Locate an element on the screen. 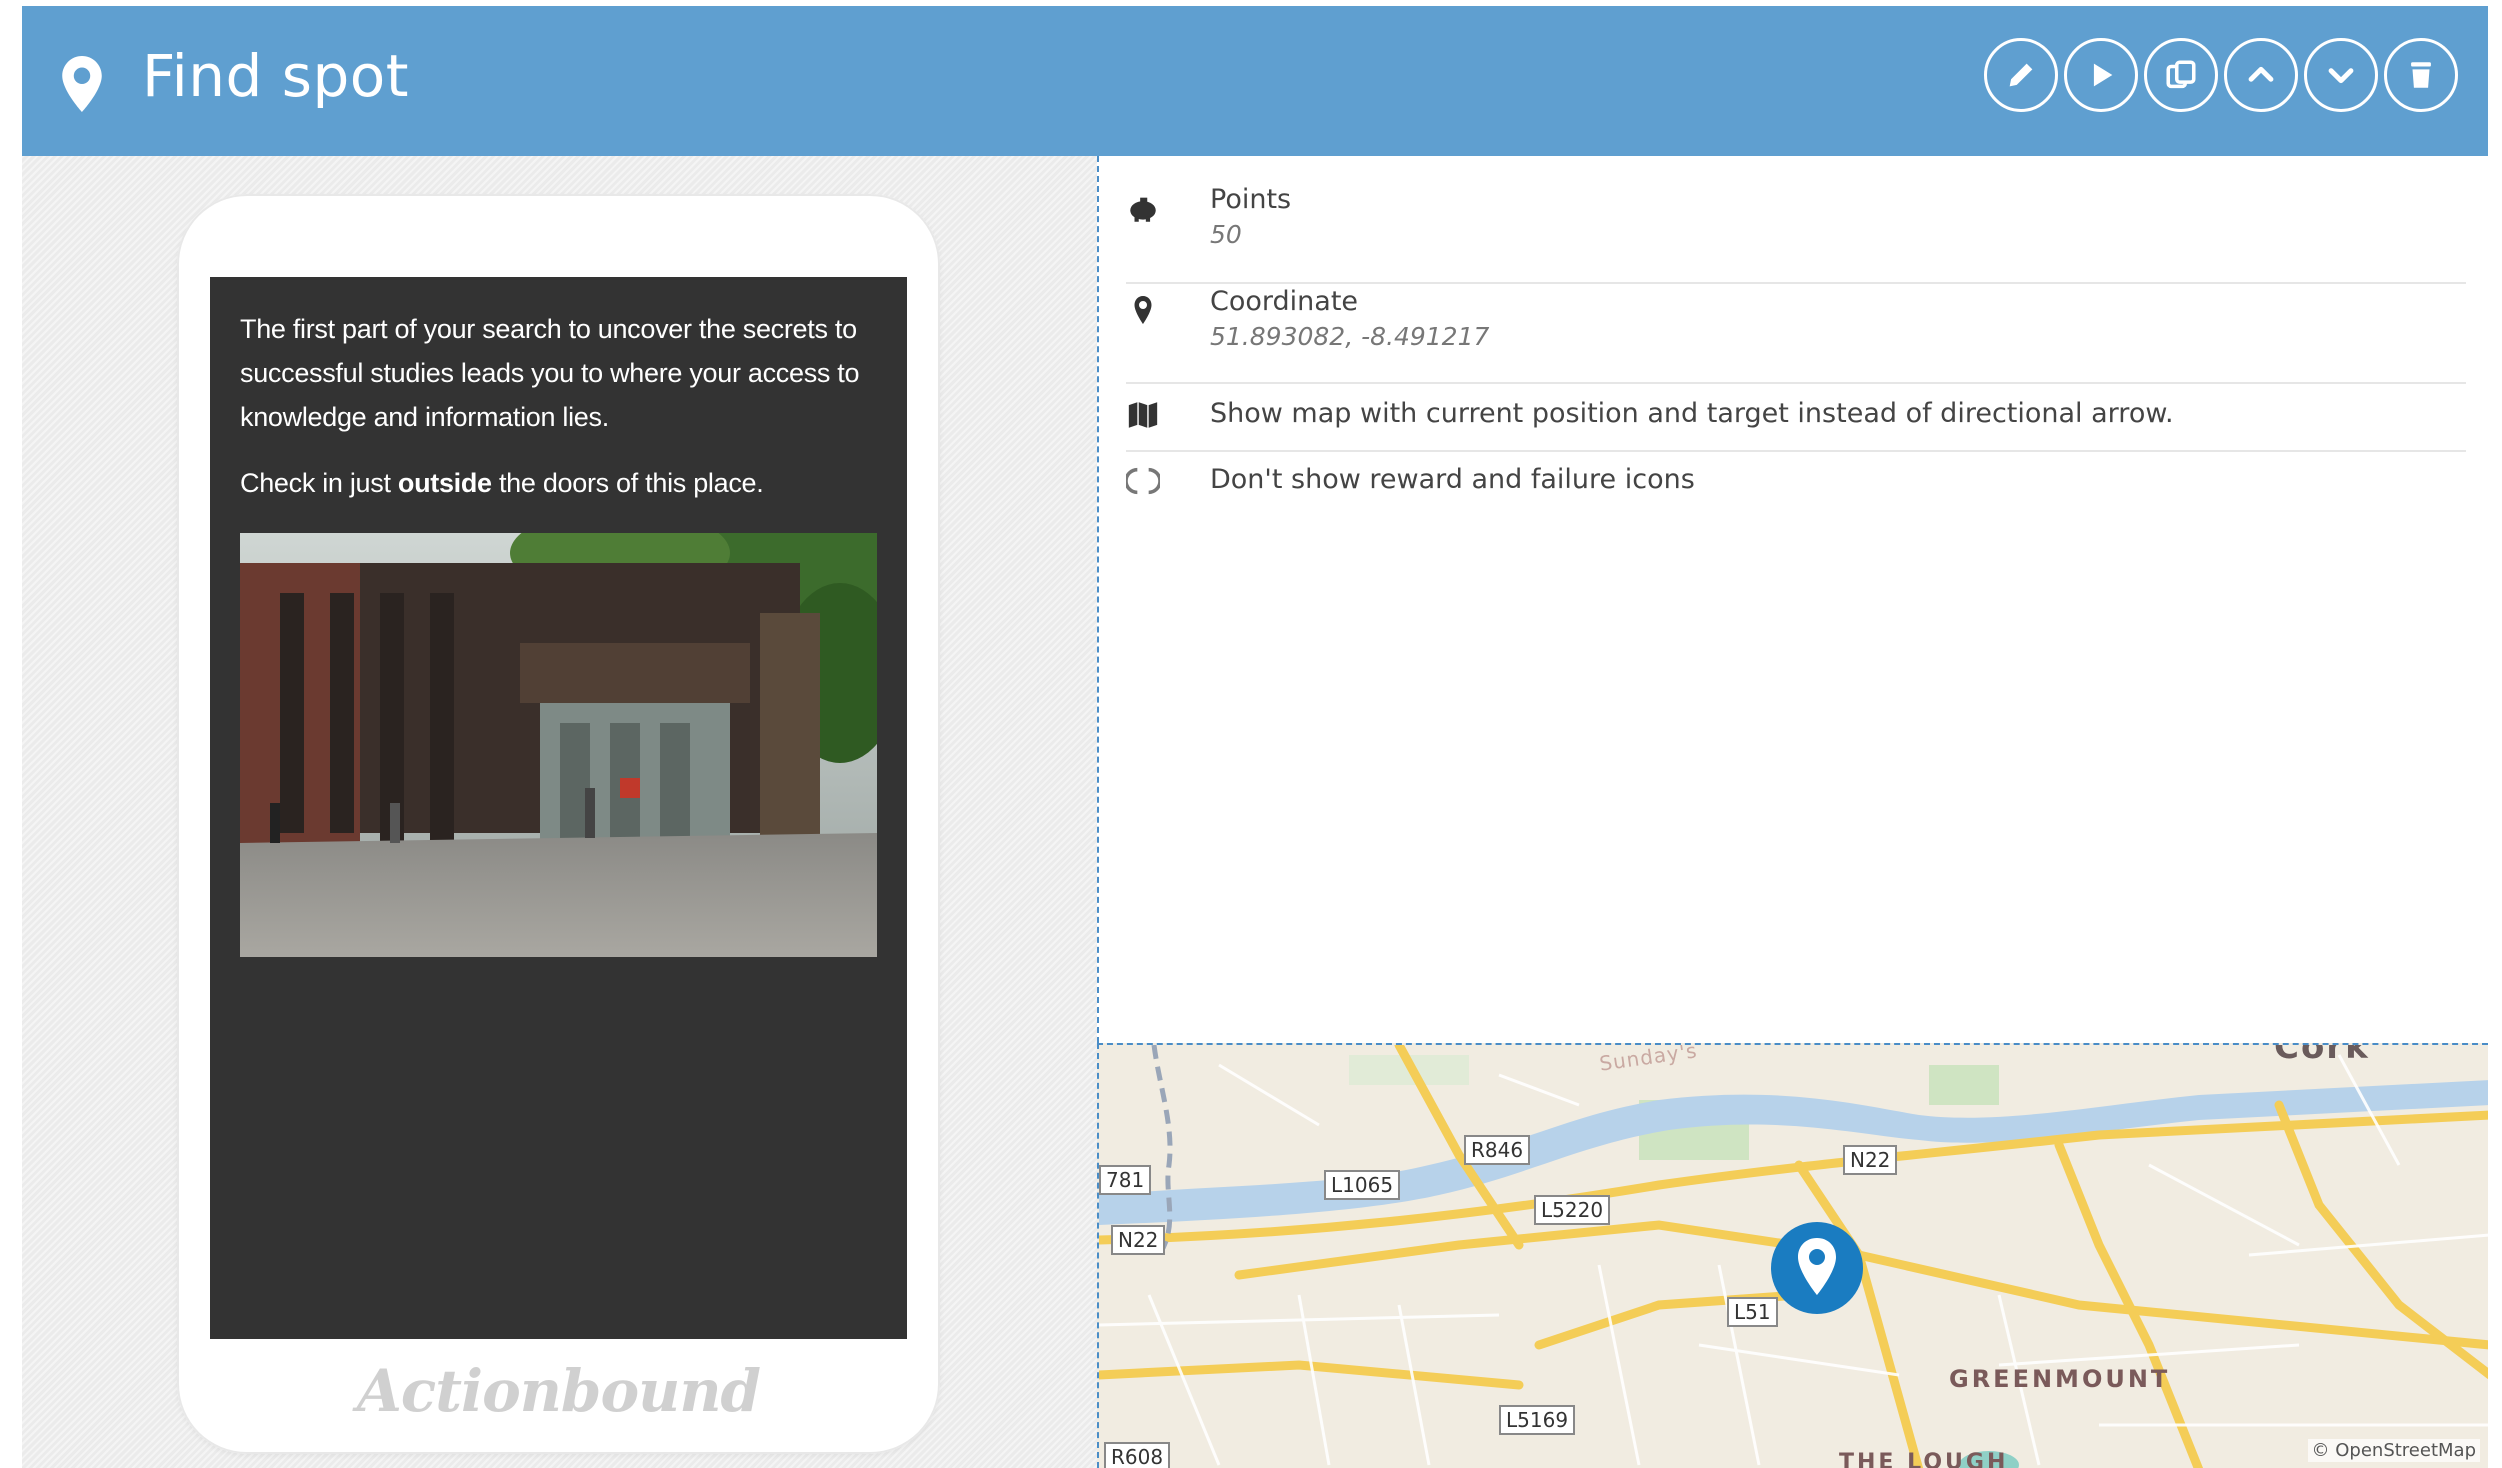 Image resolution: width=2502 pixels, height=1468 pixels. pencil-icon is located at coordinates (2021, 75).